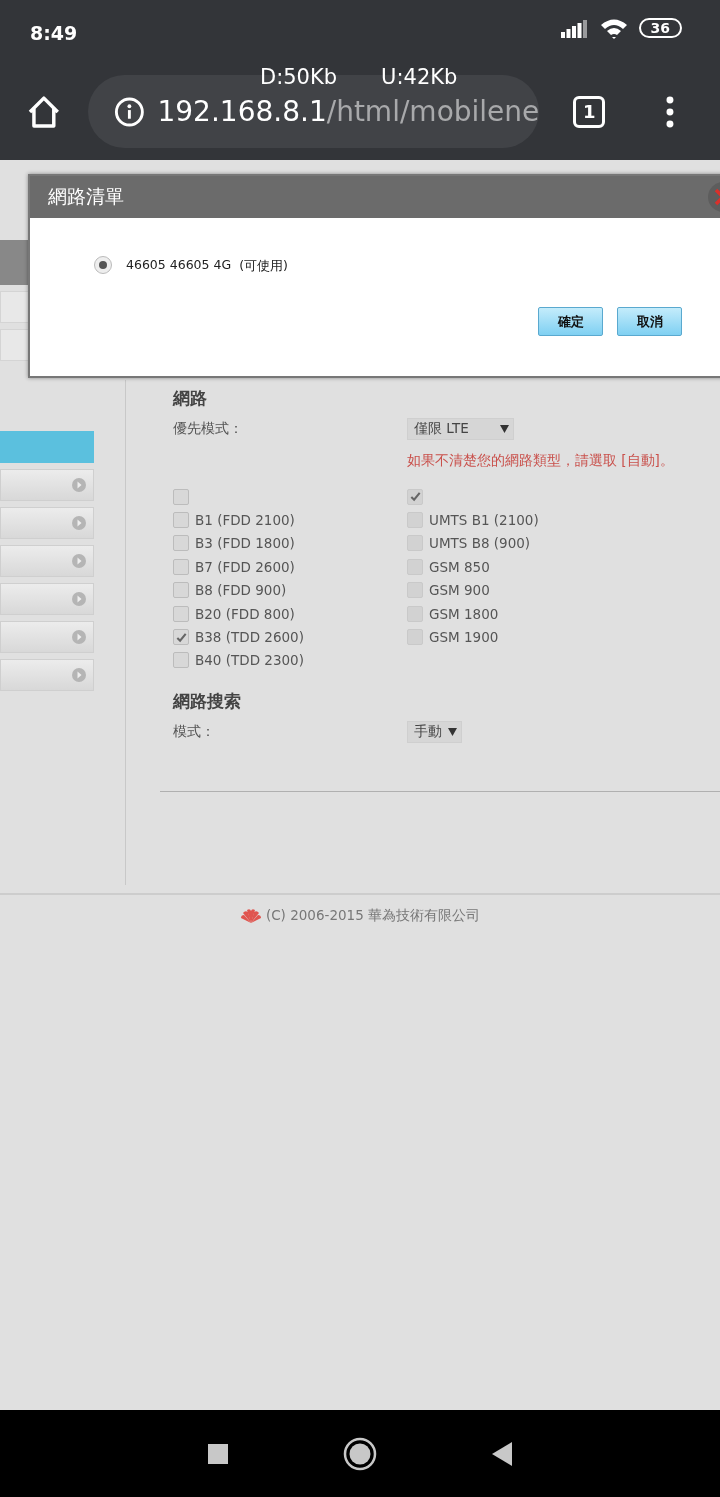  I want to click on recents-icon, so click(218, 1453).